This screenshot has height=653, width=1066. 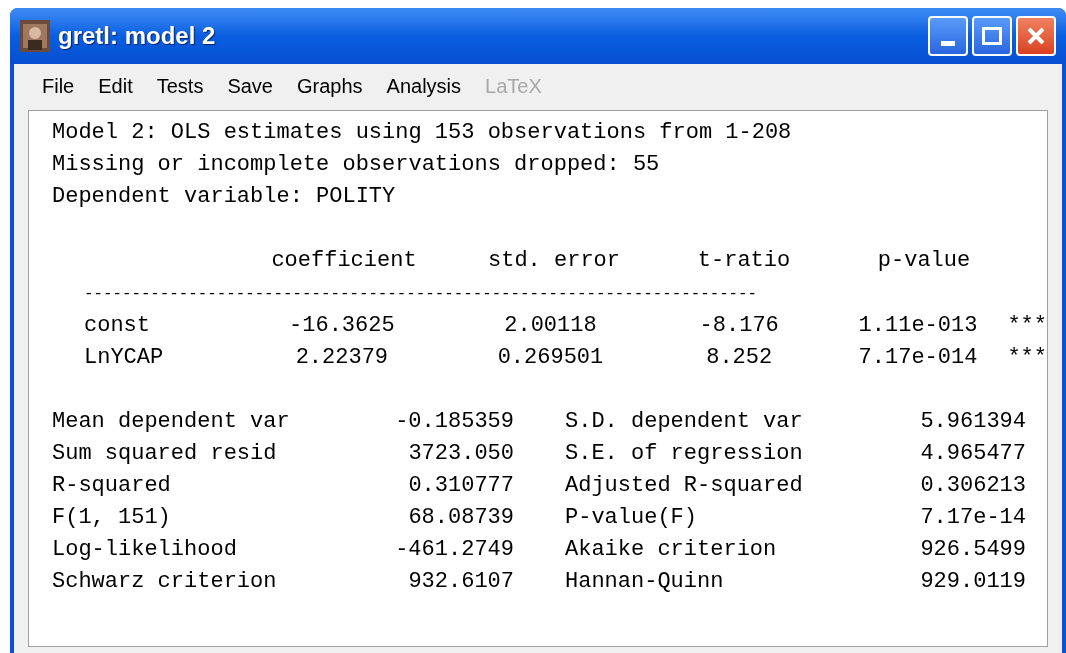 I want to click on statistic-value: -461.2749, so click(x=454, y=550).